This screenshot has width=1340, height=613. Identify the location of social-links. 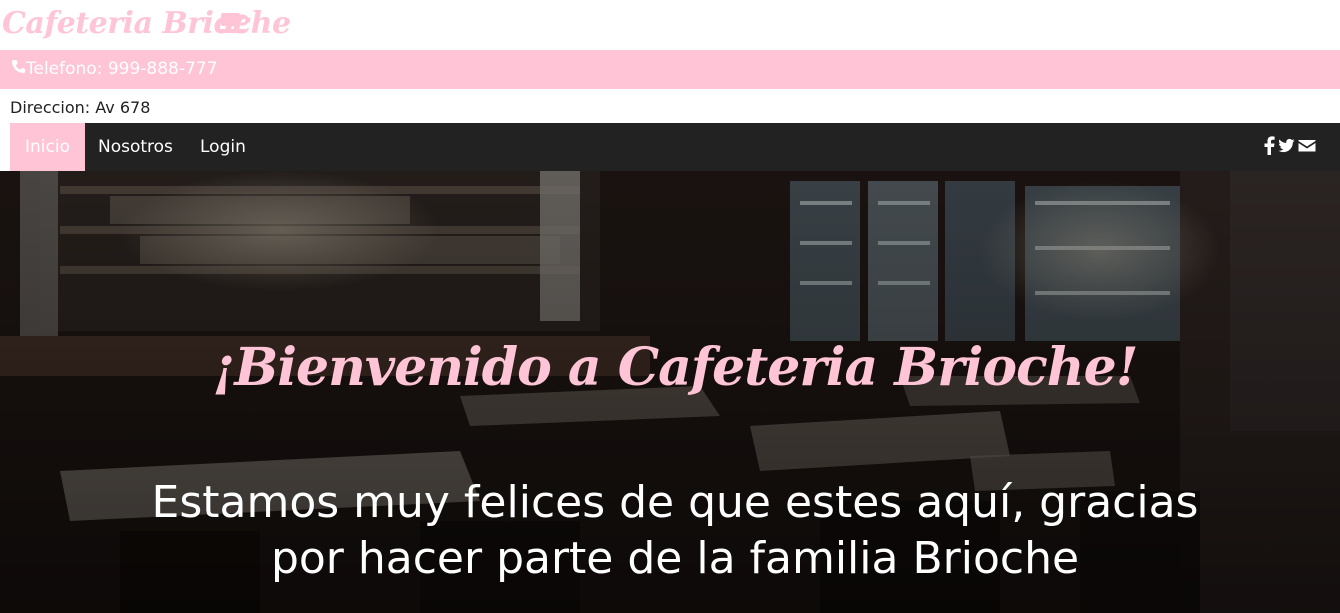
(1290, 146).